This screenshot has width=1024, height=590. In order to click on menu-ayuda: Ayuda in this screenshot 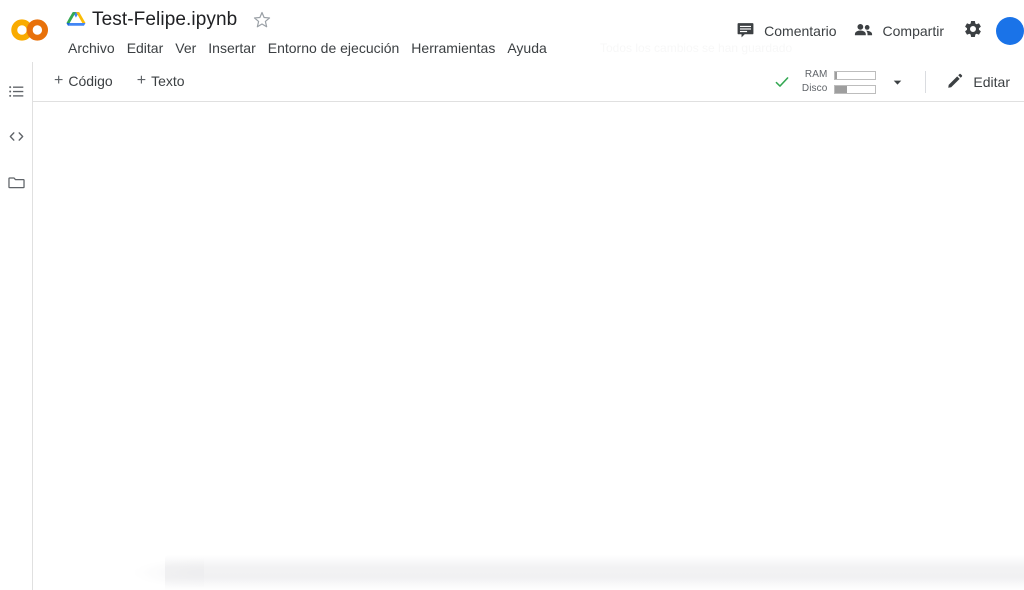, I will do `click(526, 48)`.